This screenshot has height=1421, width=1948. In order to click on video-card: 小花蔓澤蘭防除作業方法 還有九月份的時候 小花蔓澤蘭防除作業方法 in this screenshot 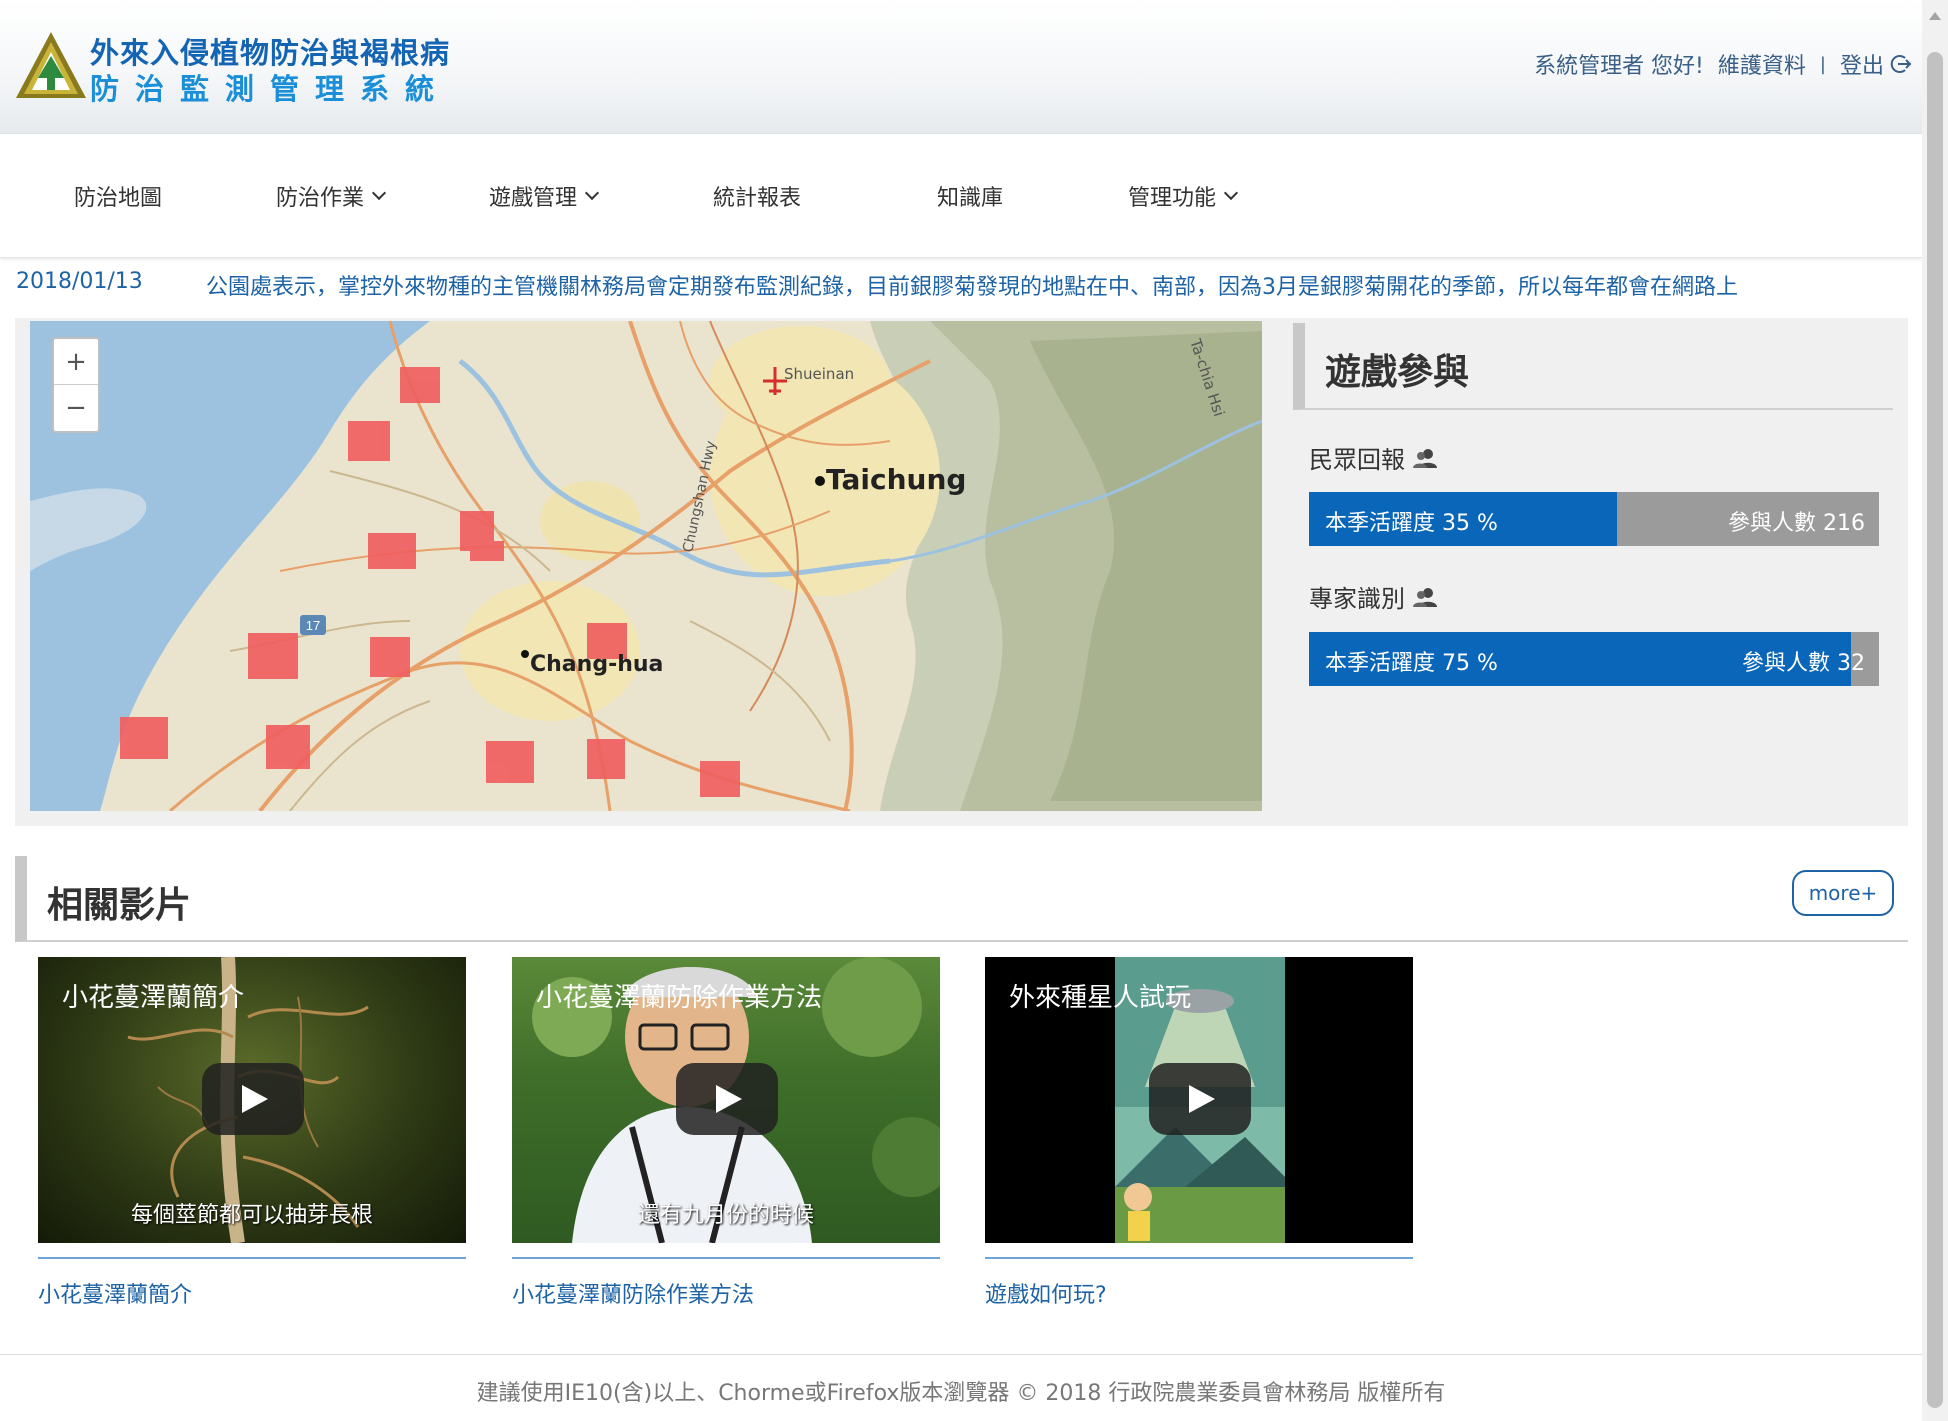, I will do `click(726, 1133)`.